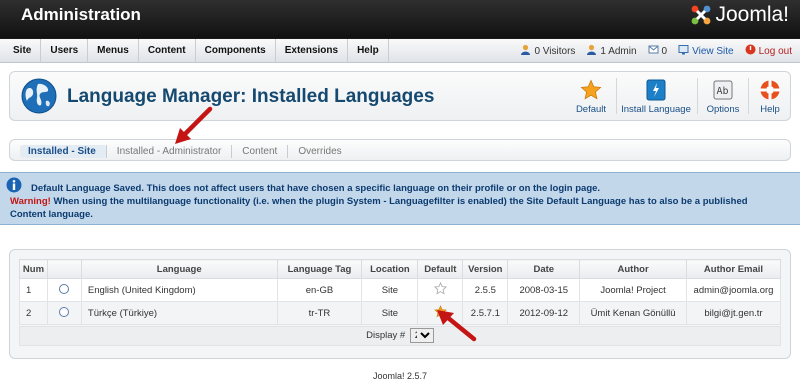 The width and height of the screenshot is (800, 385). What do you see at coordinates (400, 336) in the screenshot?
I see `list-footer: Display # 20` at bounding box center [400, 336].